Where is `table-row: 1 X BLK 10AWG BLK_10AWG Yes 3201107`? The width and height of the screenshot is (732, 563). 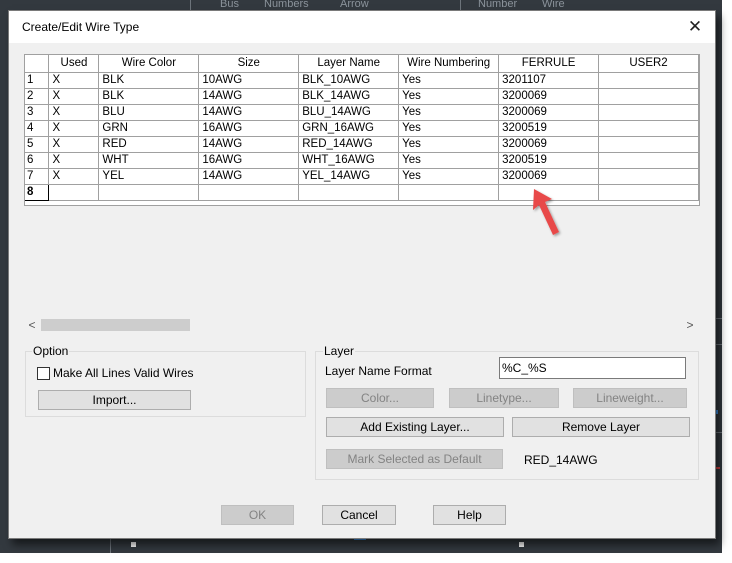 table-row: 1 X BLK 10AWG BLK_10AWG Yes 3201107 is located at coordinates (362, 80).